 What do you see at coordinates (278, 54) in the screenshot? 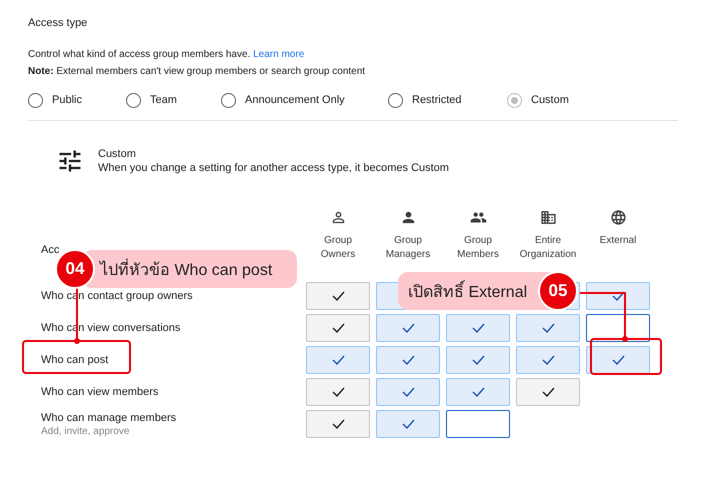
I see `learn-more-link: Learn more` at bounding box center [278, 54].